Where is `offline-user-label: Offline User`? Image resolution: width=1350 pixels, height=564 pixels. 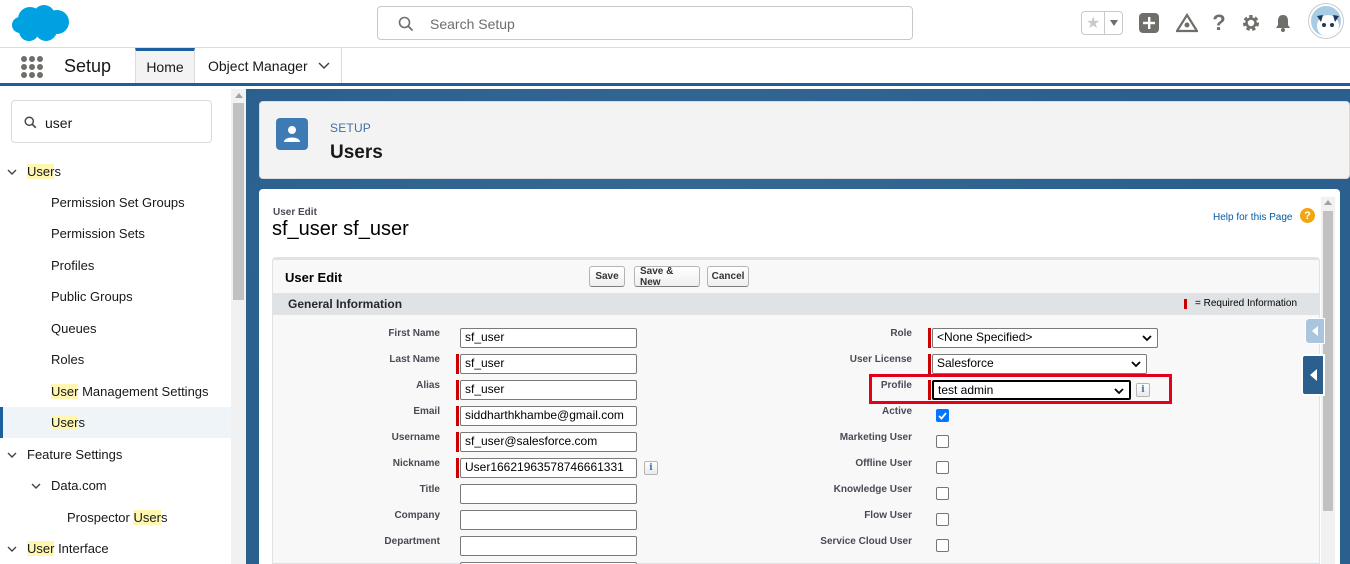 offline-user-label: Offline User is located at coordinates (883, 463).